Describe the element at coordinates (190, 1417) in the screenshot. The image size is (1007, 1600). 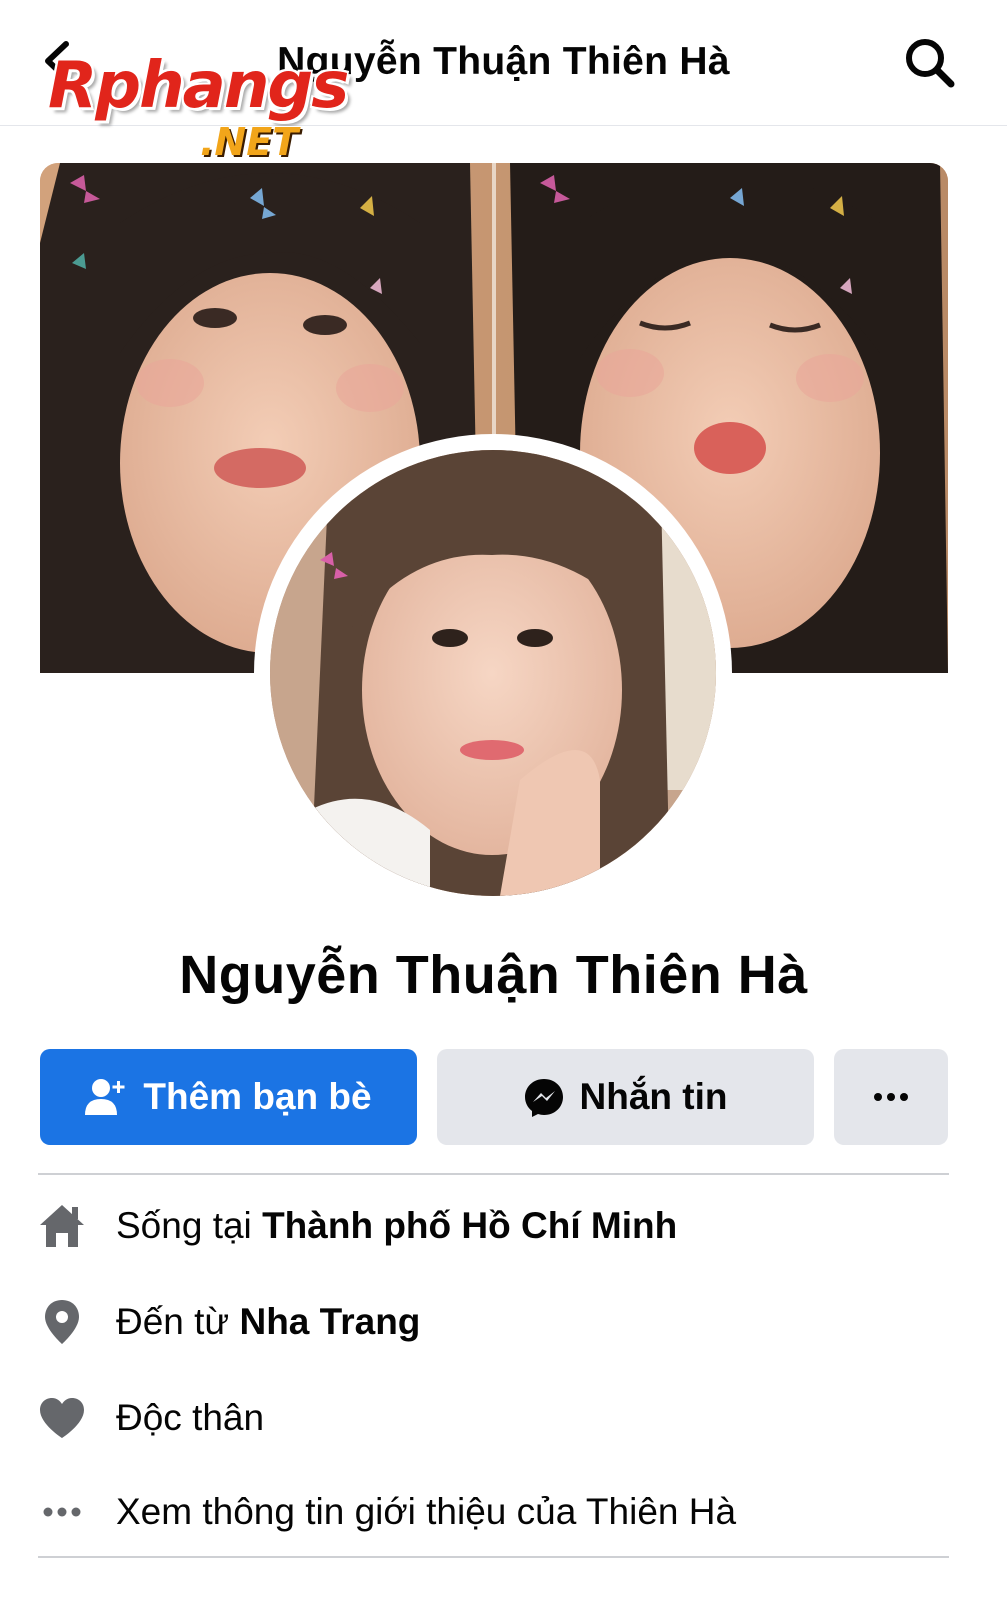
I see `relationship-status: Độc thân` at that location.